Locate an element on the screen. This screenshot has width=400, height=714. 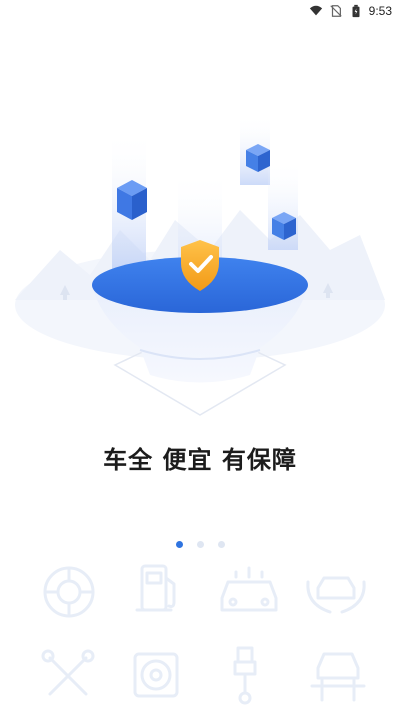
fuel-pump-icon is located at coordinates (155, 588).